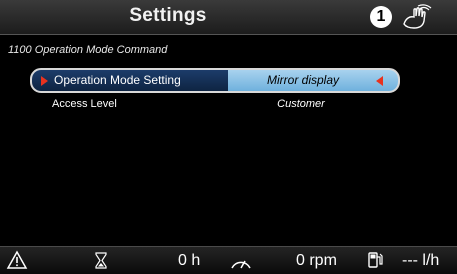 This screenshot has width=457, height=274. I want to click on setting-value: Customer, so click(301, 104).